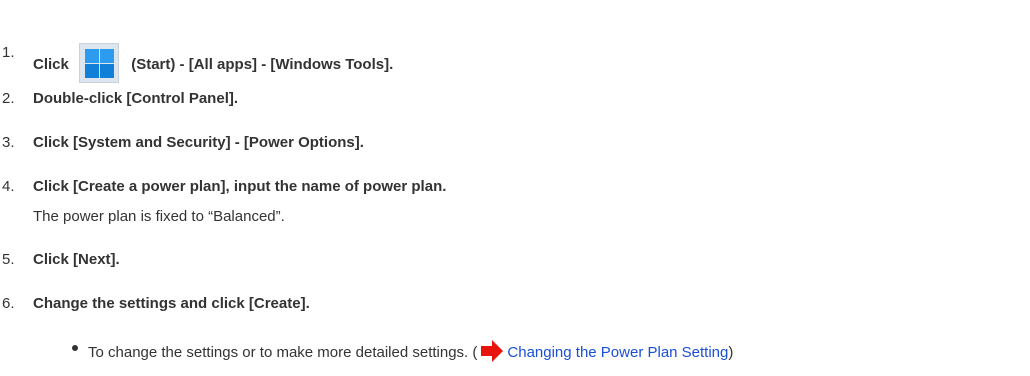 This screenshot has width=1030, height=376. I want to click on windows-start-icon, so click(99, 63).